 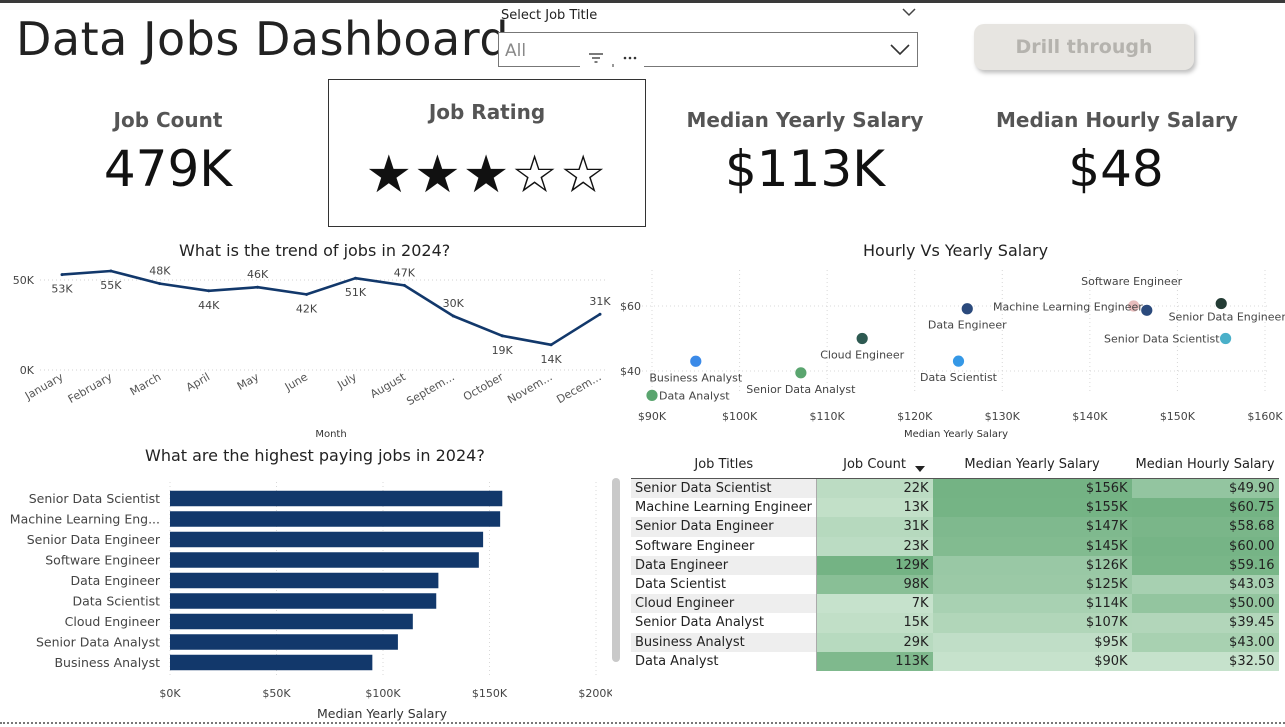 I want to click on table-row: Software Engineer 23K $145K $60.00, so click(x=955, y=546).